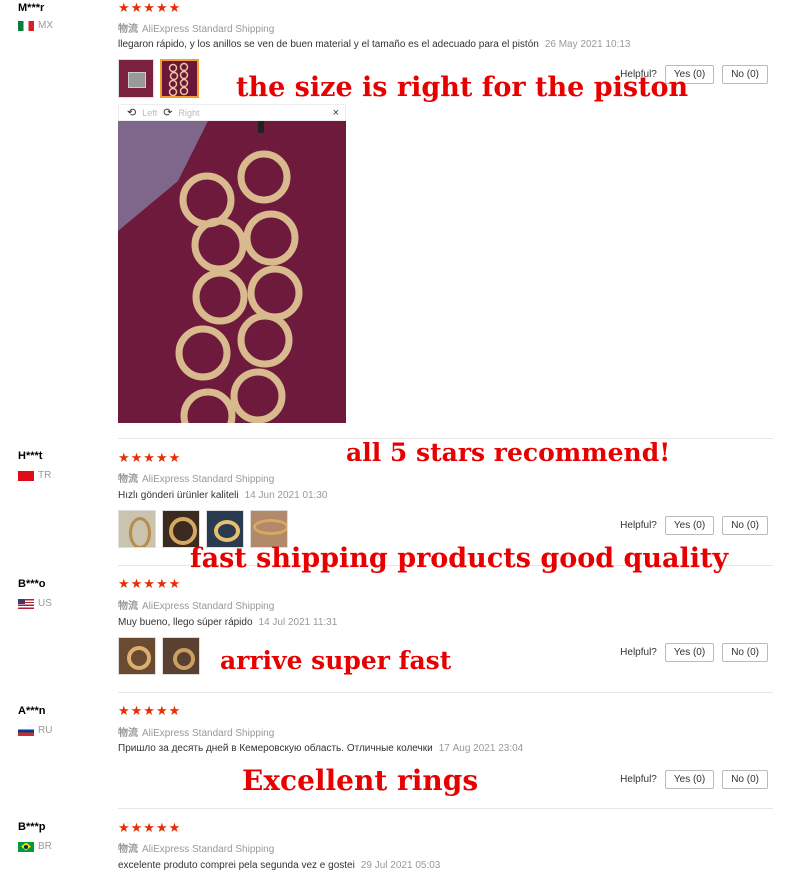 This screenshot has width=791, height=872. Describe the element at coordinates (26, 25) in the screenshot. I see `mexico-flag-icon` at that location.